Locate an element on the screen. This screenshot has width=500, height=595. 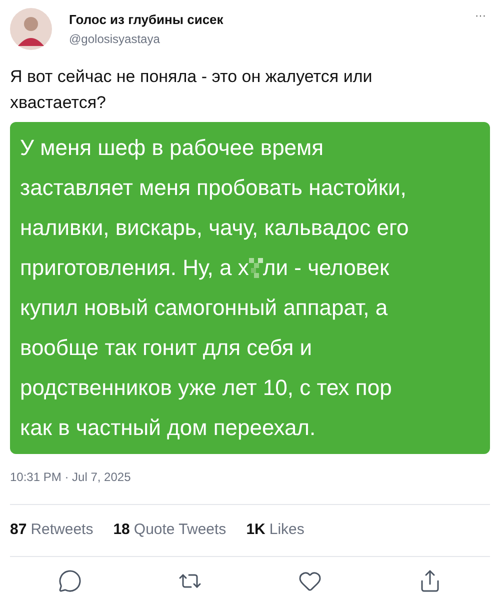
author-handle: @golosisyastaya is located at coordinates (146, 39).